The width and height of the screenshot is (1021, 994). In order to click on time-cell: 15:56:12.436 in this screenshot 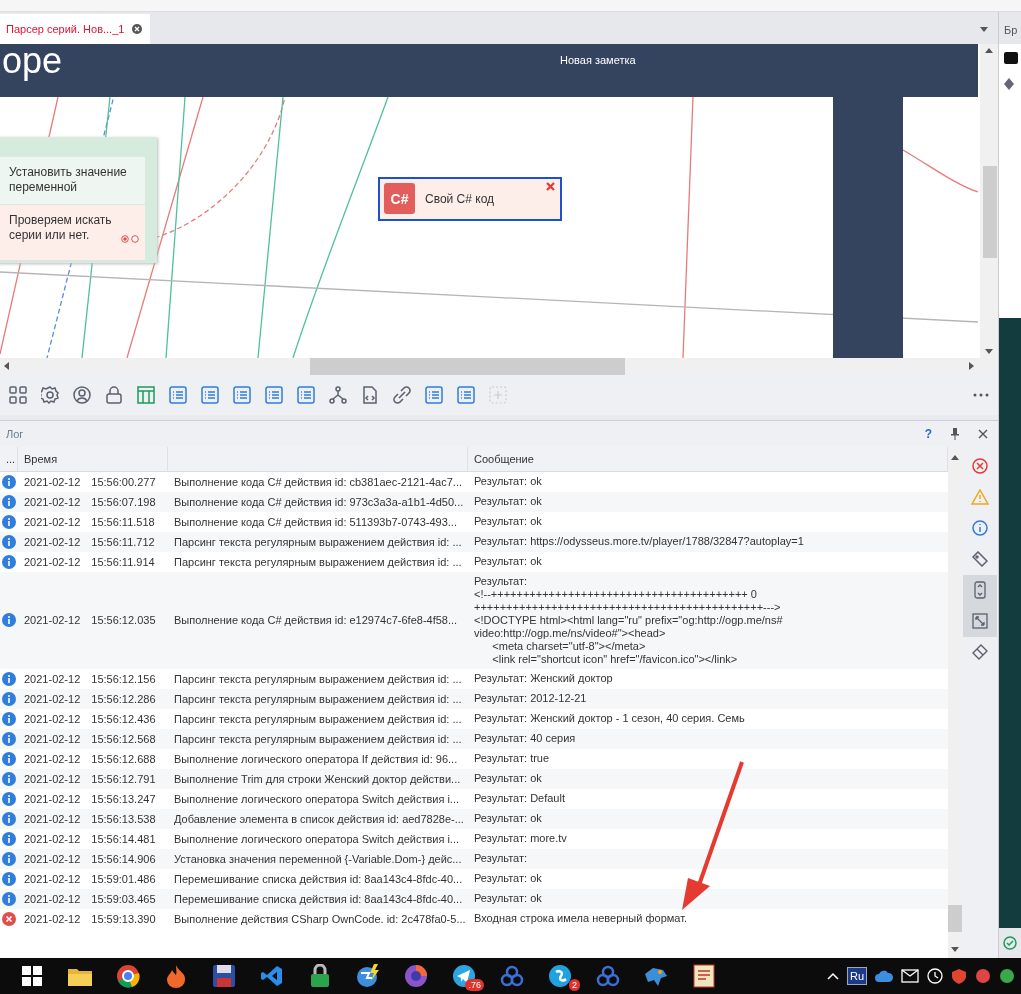, I will do `click(123, 718)`.